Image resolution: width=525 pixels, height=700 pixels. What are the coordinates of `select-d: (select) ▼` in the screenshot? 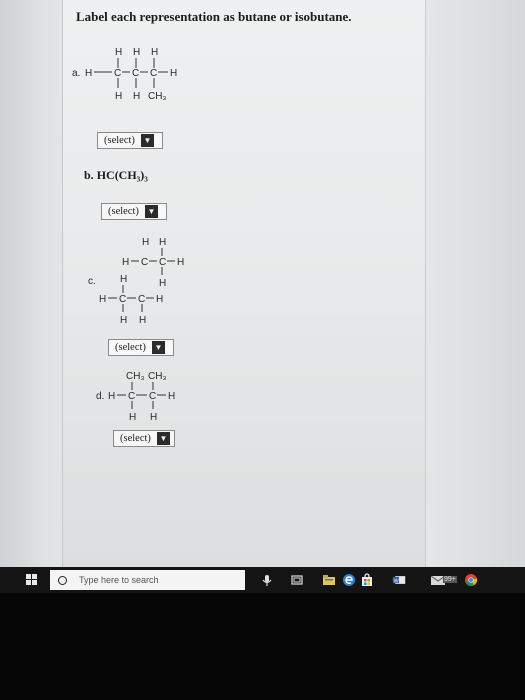 It's located at (144, 438).